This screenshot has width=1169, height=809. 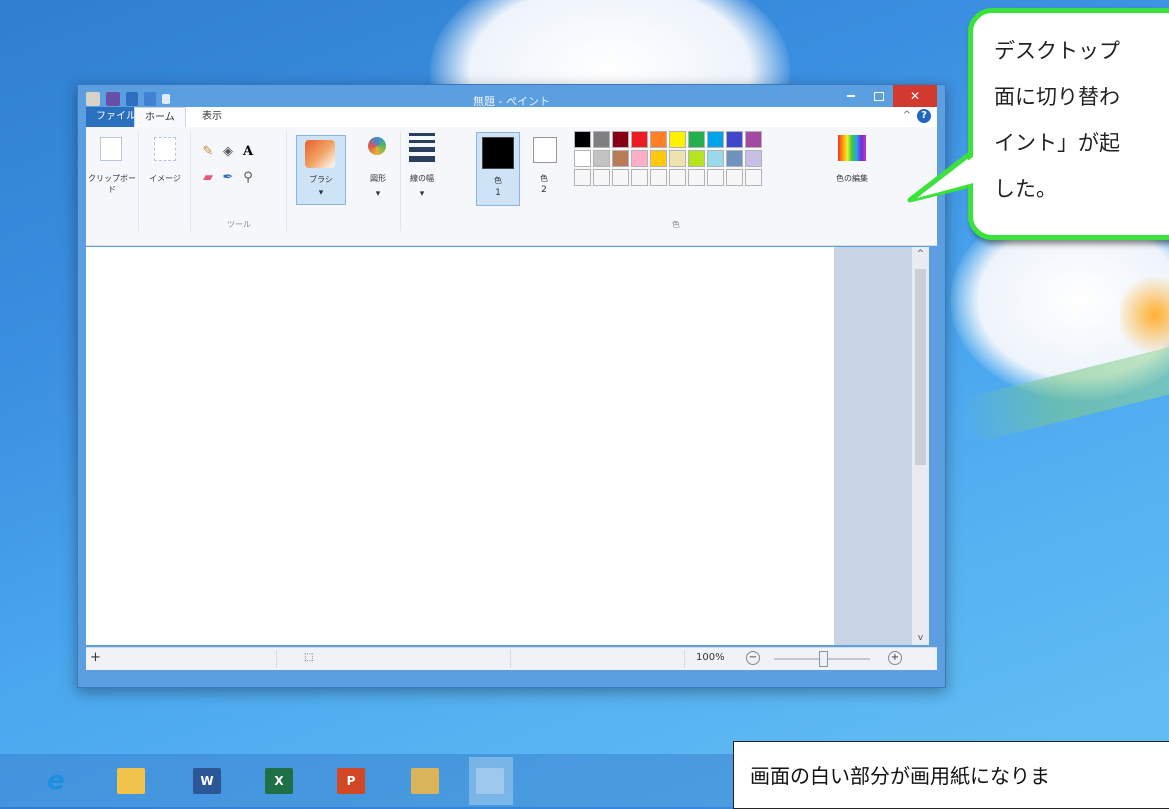 What do you see at coordinates (498, 193) in the screenshot?
I see `color1-number: 1` at bounding box center [498, 193].